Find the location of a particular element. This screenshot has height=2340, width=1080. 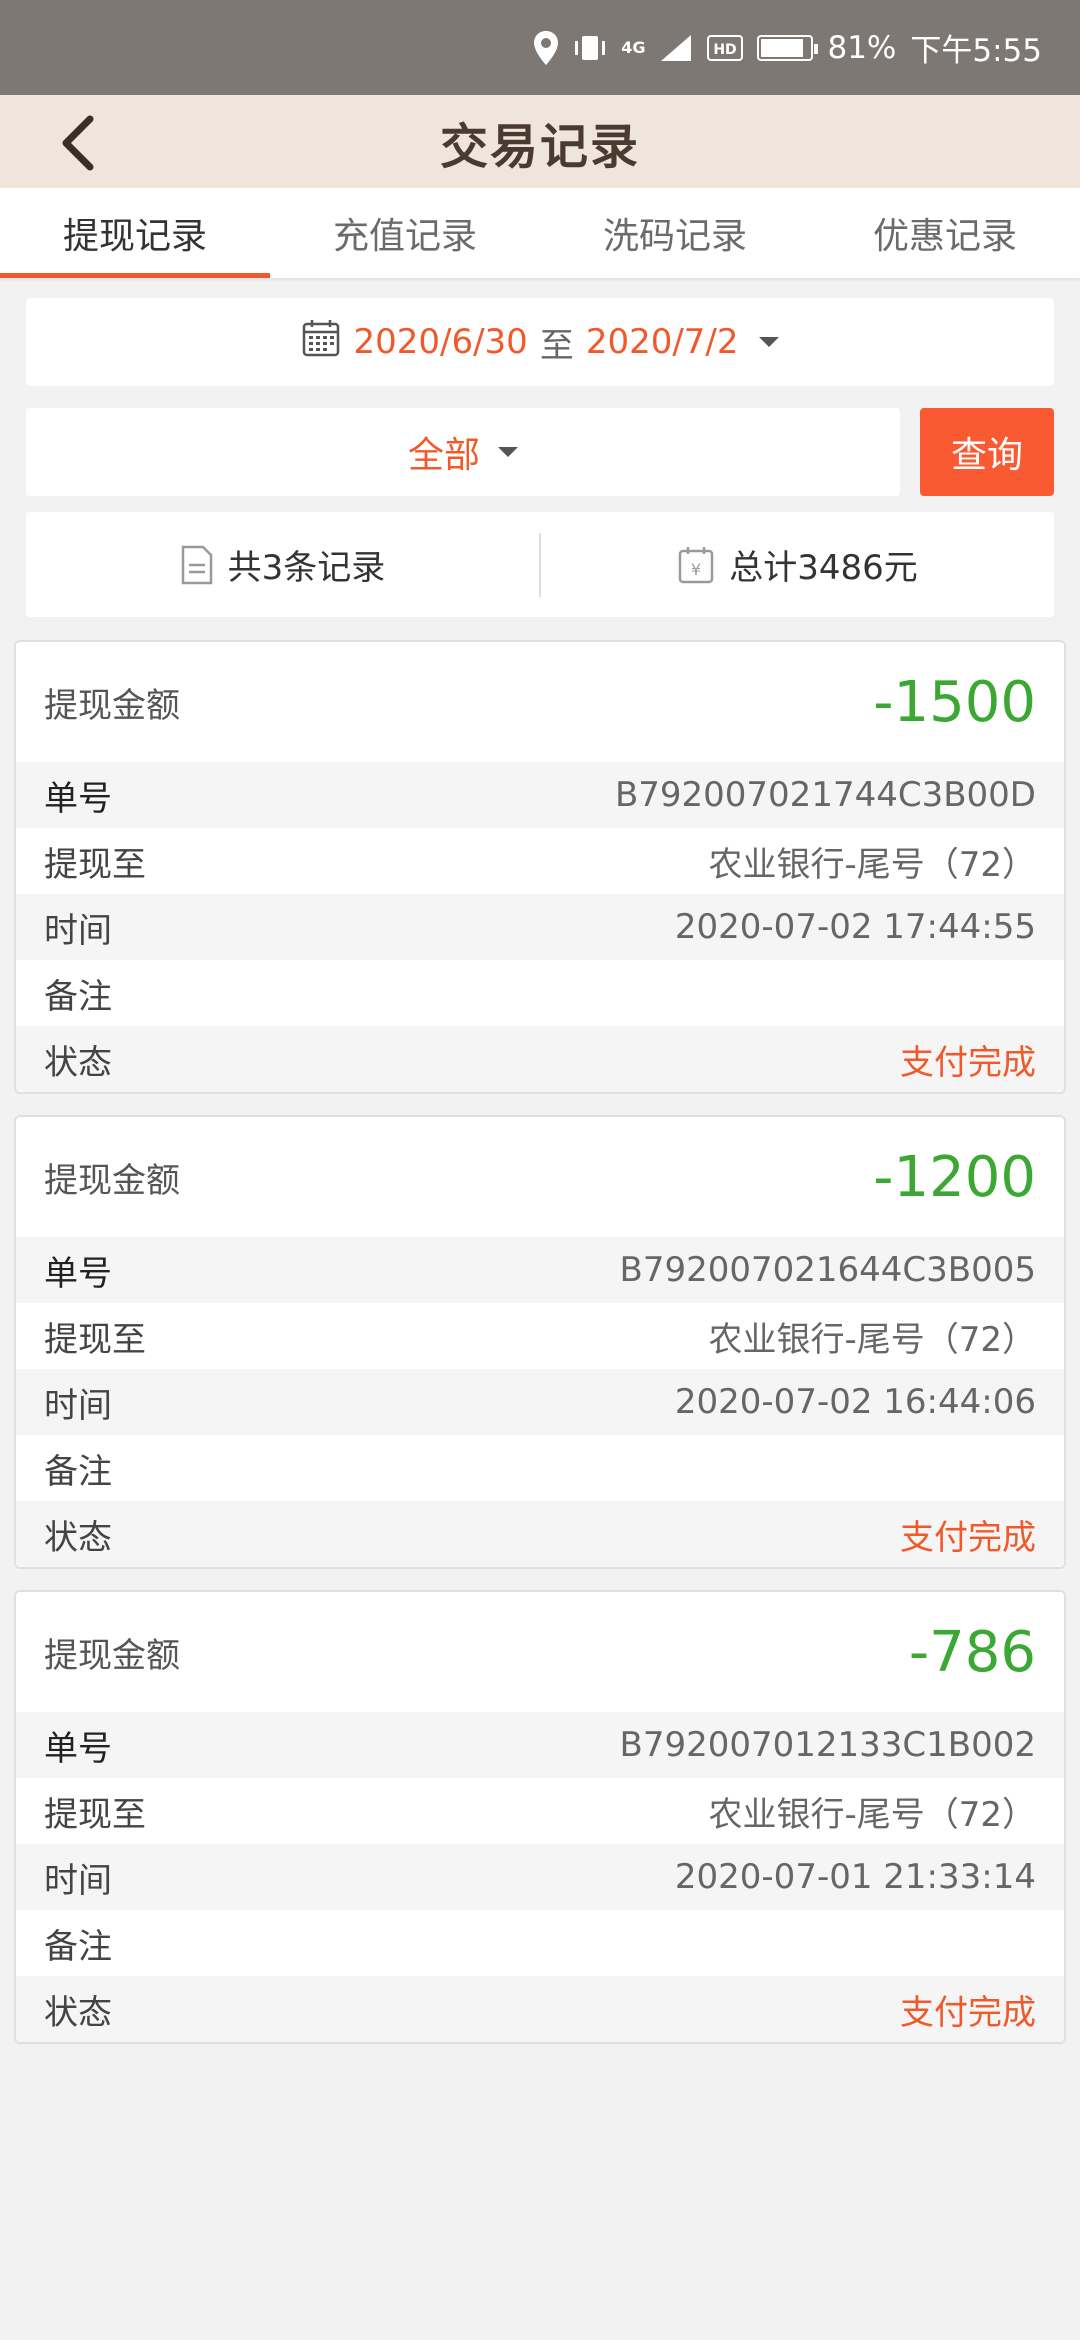

card-header: 提现金额 -1200 is located at coordinates (540, 1177).